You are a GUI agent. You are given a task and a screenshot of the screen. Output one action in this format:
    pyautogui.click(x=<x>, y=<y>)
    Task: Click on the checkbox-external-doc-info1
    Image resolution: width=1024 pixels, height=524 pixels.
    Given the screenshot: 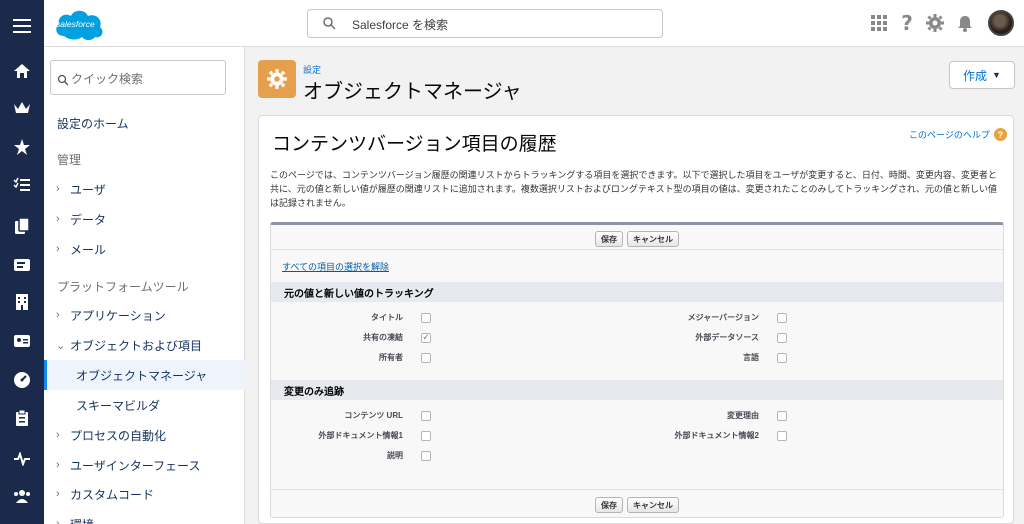 What is the action you would take?
    pyautogui.click(x=426, y=436)
    